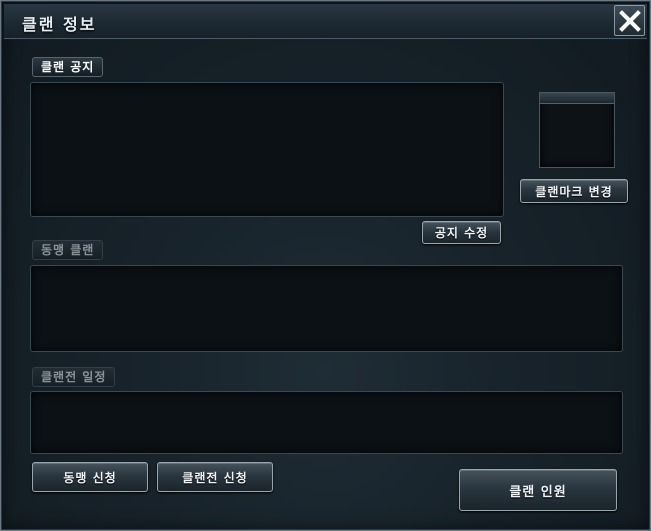  What do you see at coordinates (326, 308) in the screenshot?
I see `alliance-clan-panel` at bounding box center [326, 308].